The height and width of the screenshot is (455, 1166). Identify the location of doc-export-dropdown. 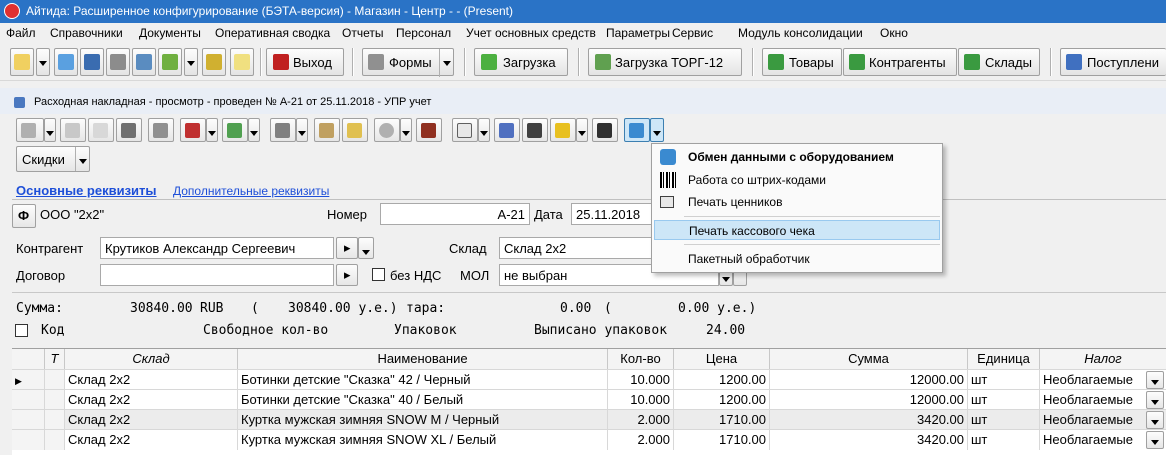
(212, 130).